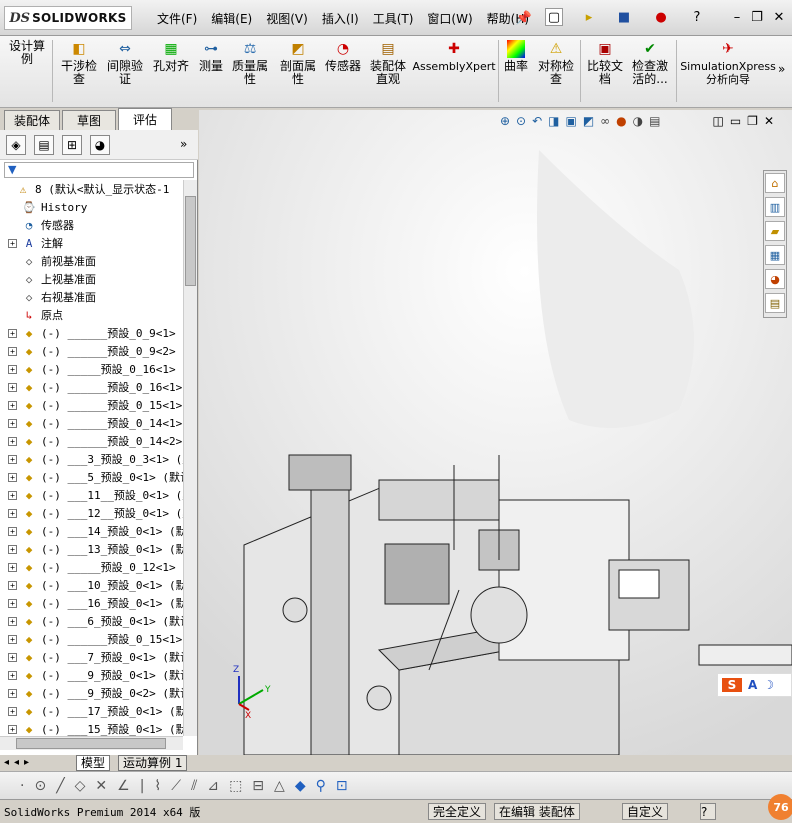  What do you see at coordinates (48, 279) in the screenshot?
I see `tree-feature-item: ◇ 上视基准面` at bounding box center [48, 279].